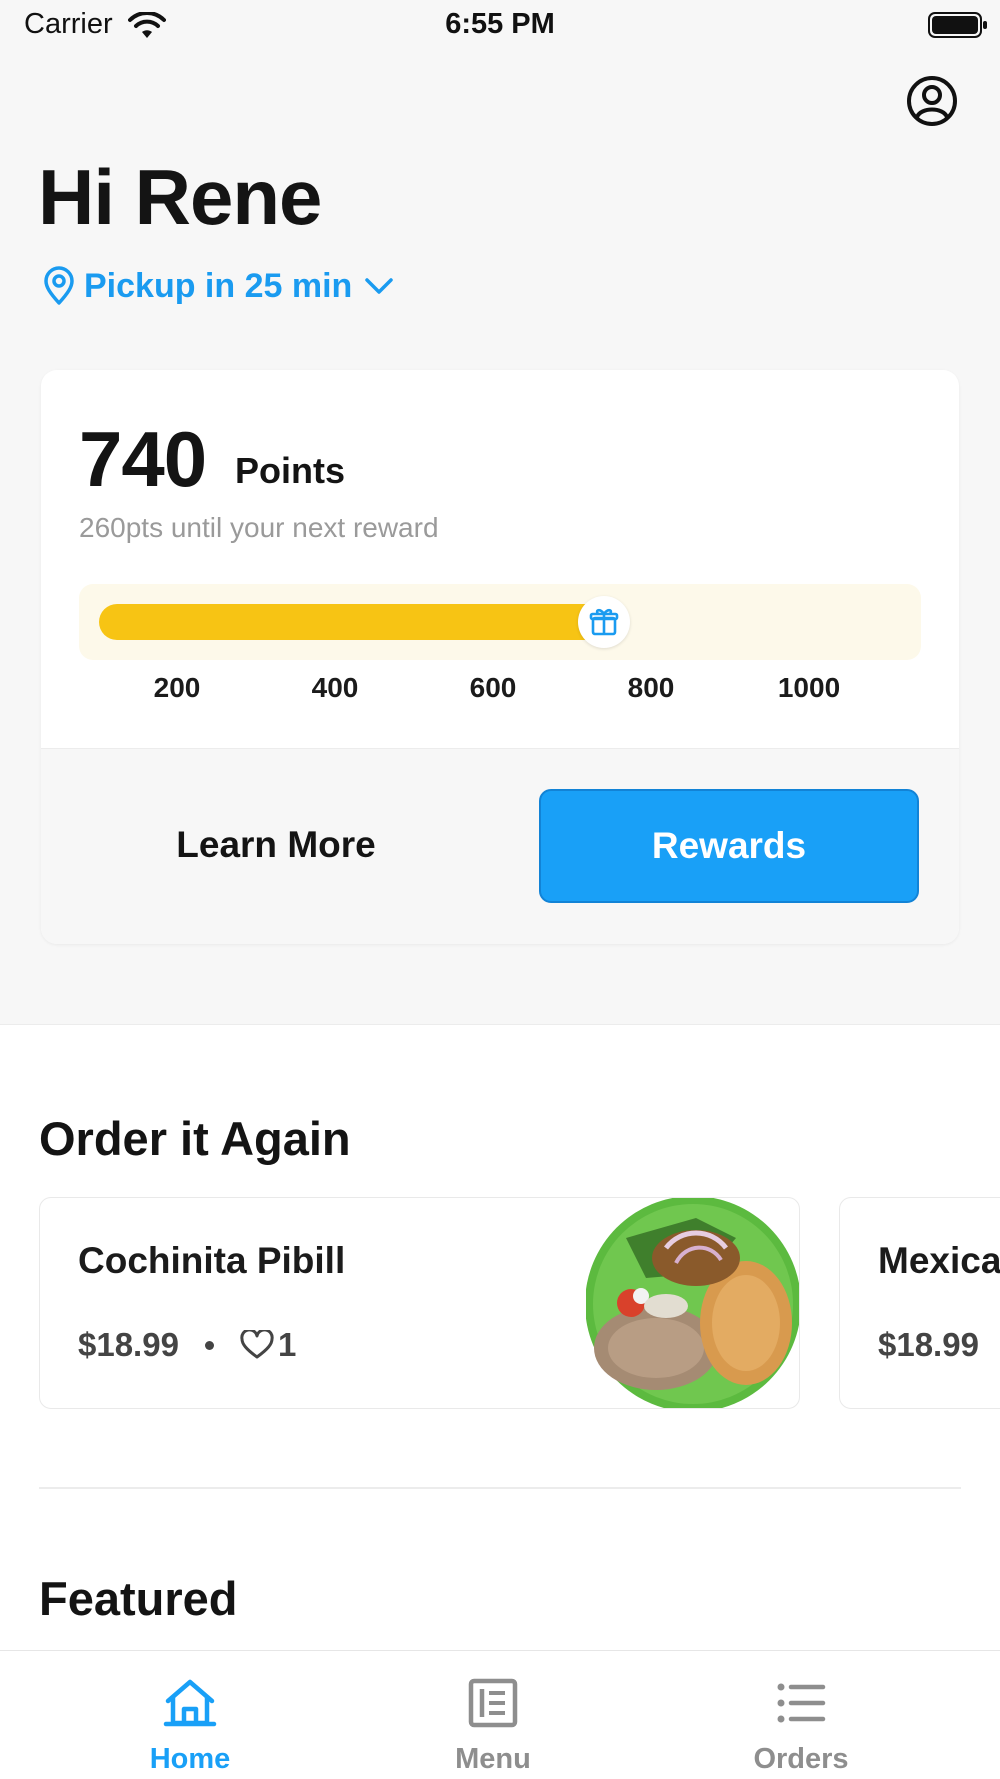 The height and width of the screenshot is (1779, 1000). What do you see at coordinates (493, 687) in the screenshot?
I see `progress-tick-label: 600` at bounding box center [493, 687].